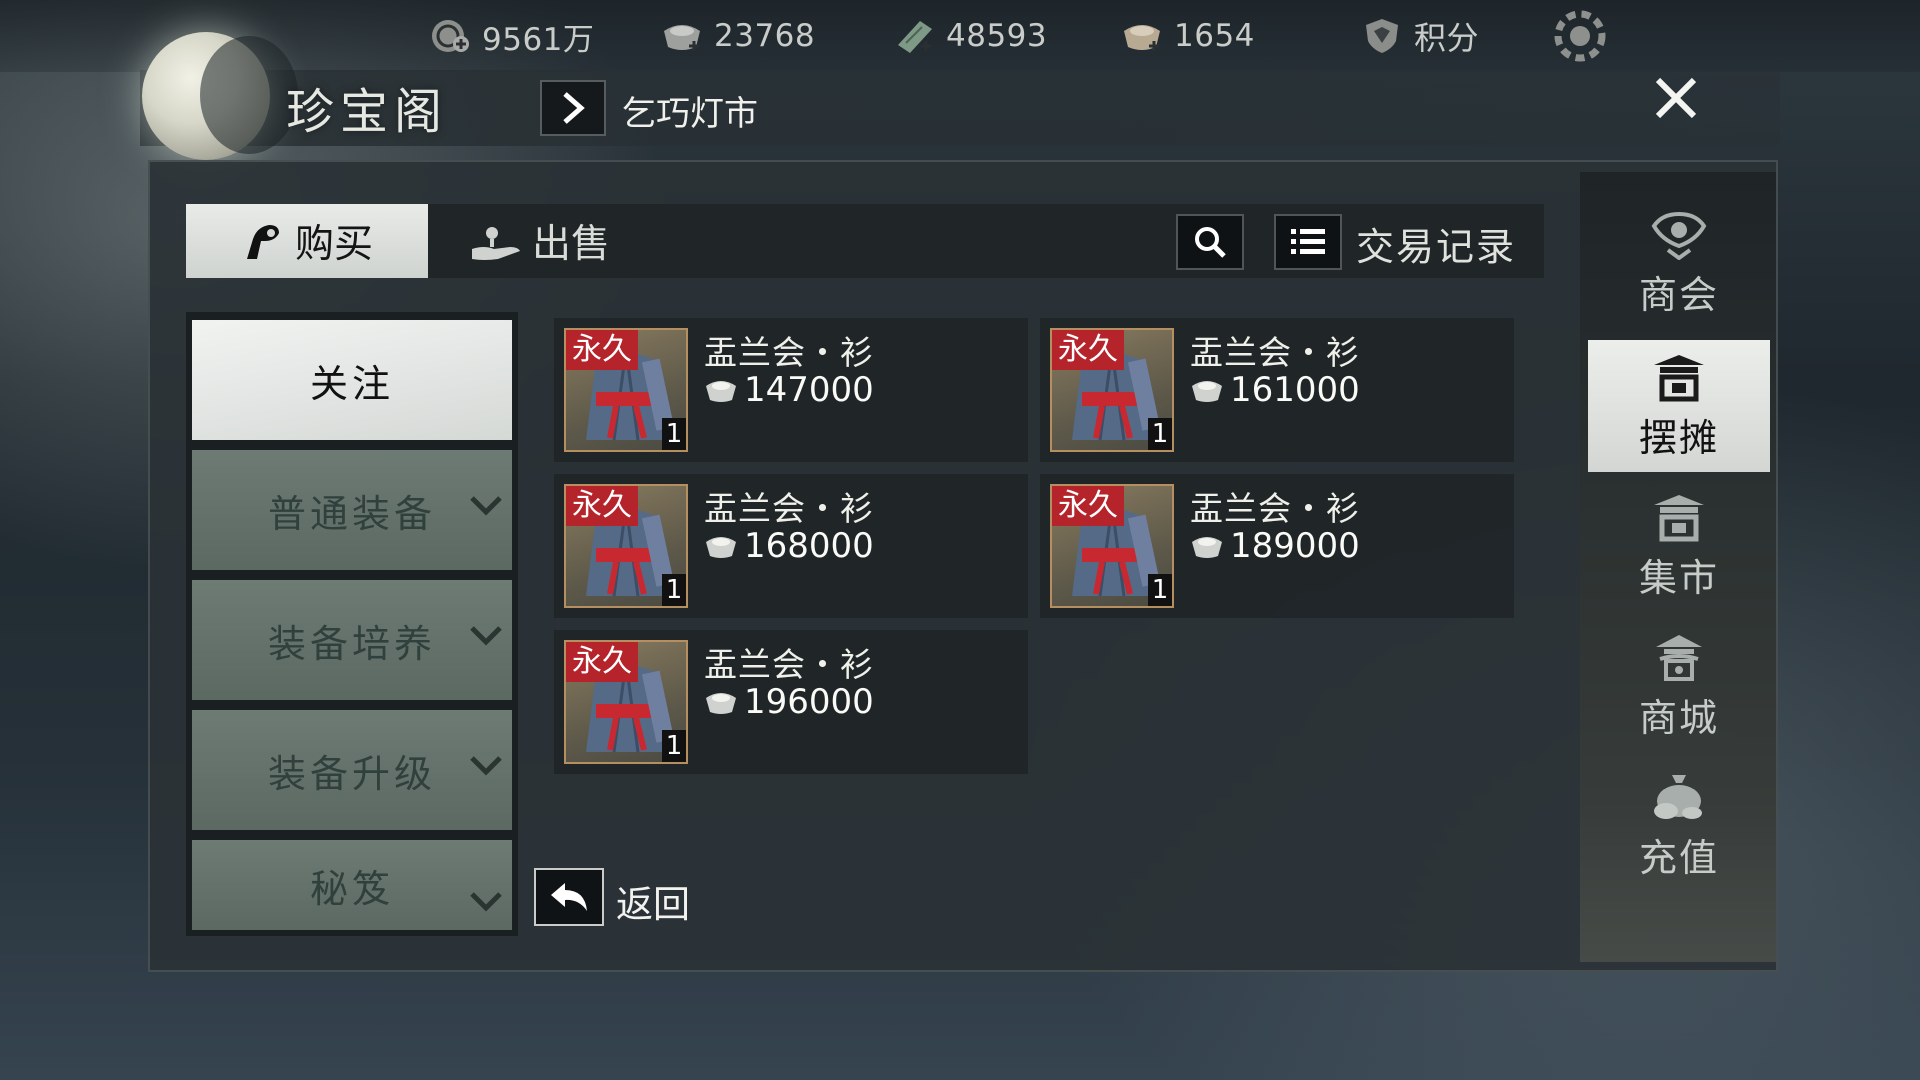 Image resolution: width=1920 pixels, height=1080 pixels. I want to click on item-price: 196000, so click(789, 702).